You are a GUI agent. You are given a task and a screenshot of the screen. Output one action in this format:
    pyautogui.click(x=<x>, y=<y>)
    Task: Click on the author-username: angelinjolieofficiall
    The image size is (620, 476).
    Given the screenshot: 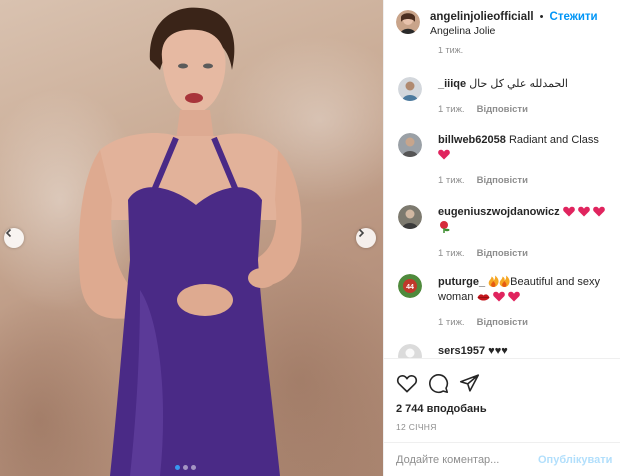 What is the action you would take?
    pyautogui.click(x=482, y=17)
    